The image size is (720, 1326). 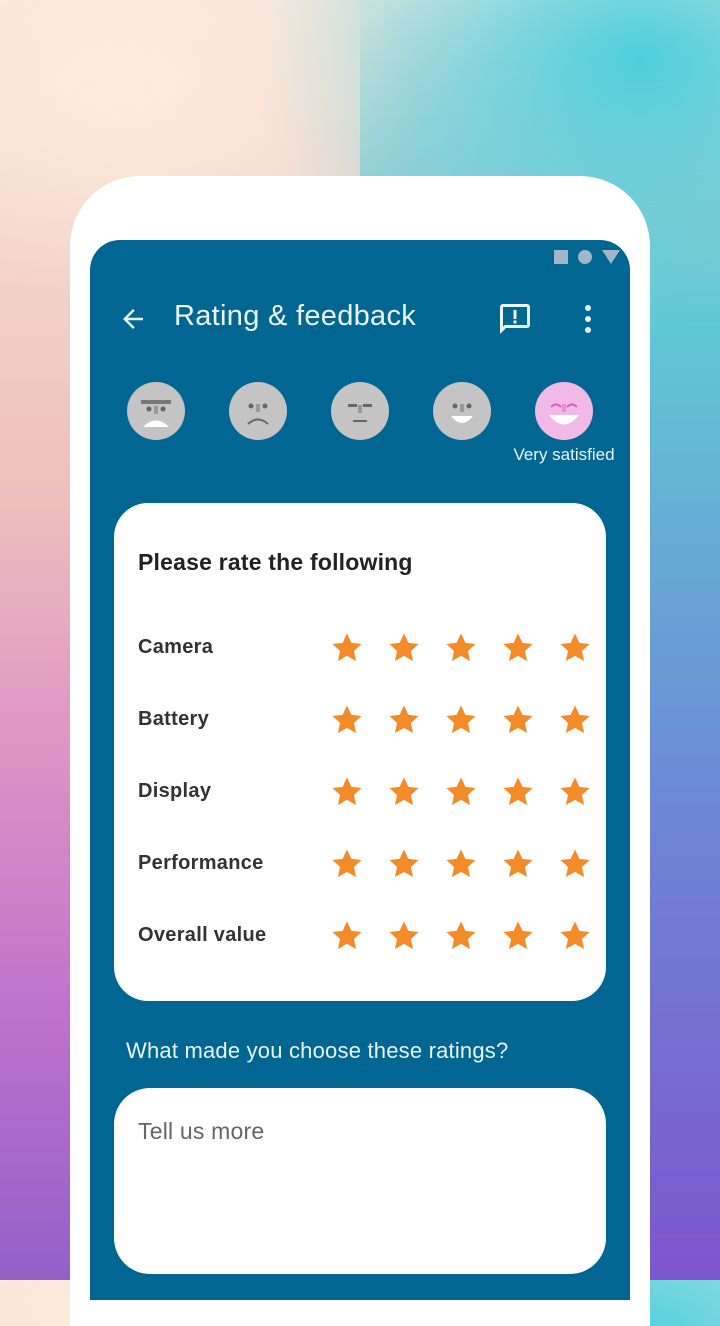 I want to click on page-title: Rating & feedback, so click(x=295, y=316).